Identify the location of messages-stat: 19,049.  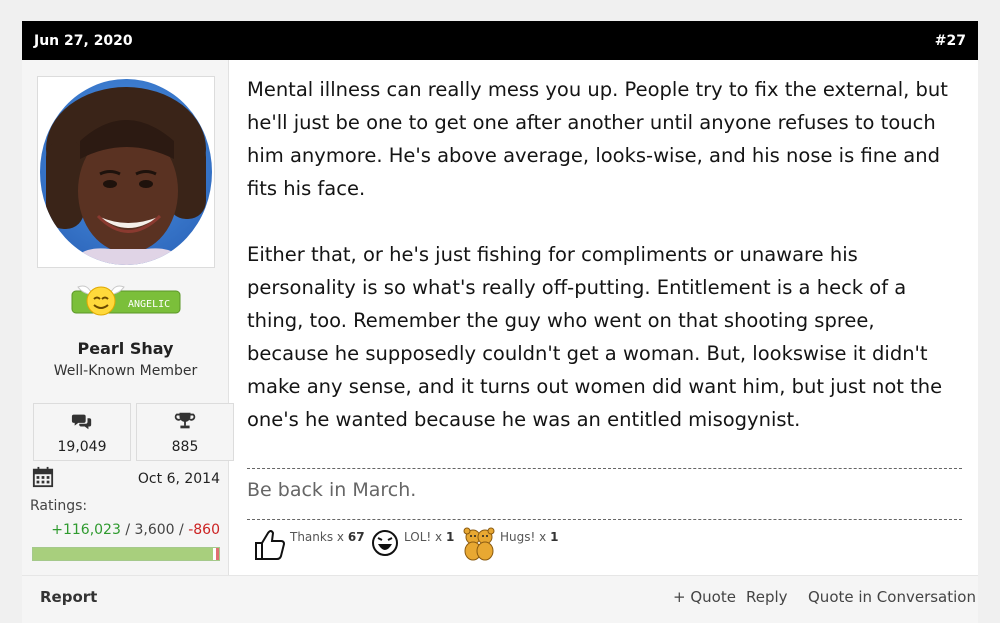
(82, 432).